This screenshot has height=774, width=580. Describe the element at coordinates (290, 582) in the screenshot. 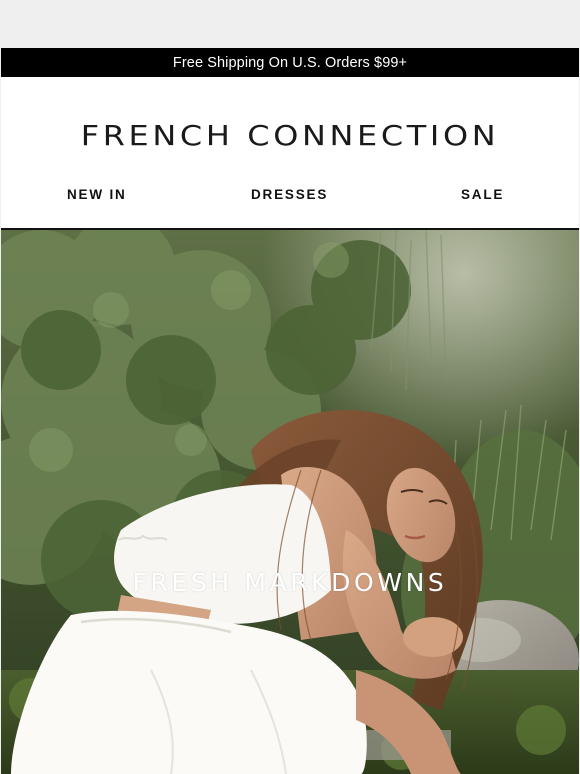

I see `hero-headline: FRESH MARKDOWNS` at that location.